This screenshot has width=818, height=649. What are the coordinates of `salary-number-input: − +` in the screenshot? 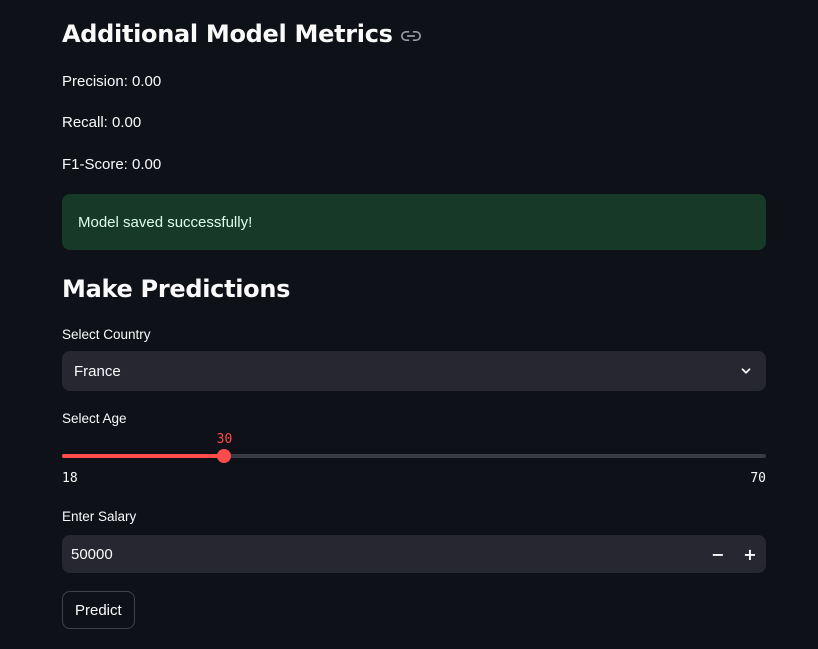 It's located at (414, 554).